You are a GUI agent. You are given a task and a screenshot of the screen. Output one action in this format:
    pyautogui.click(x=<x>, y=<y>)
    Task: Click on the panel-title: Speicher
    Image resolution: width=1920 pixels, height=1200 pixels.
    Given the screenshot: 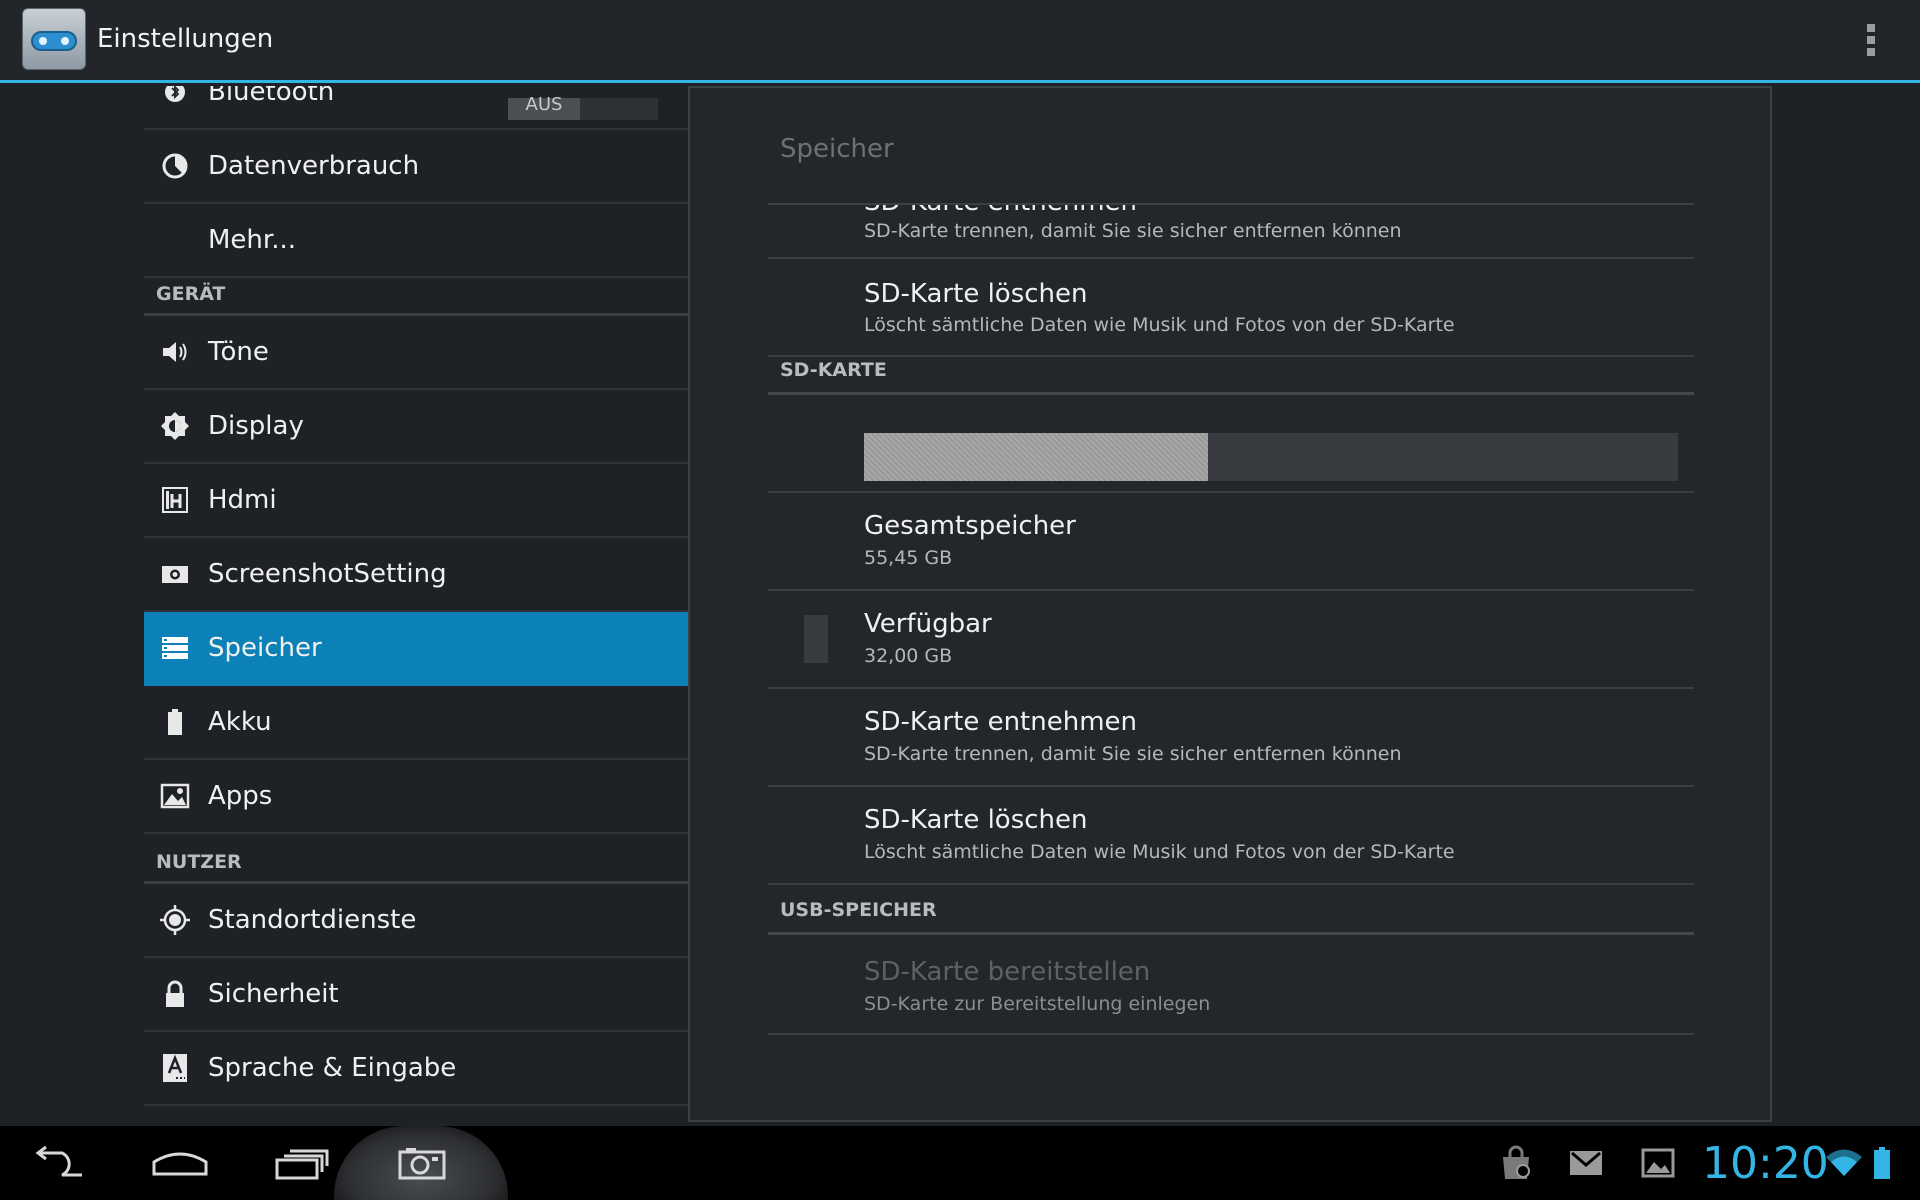 What is the action you would take?
    pyautogui.click(x=837, y=149)
    